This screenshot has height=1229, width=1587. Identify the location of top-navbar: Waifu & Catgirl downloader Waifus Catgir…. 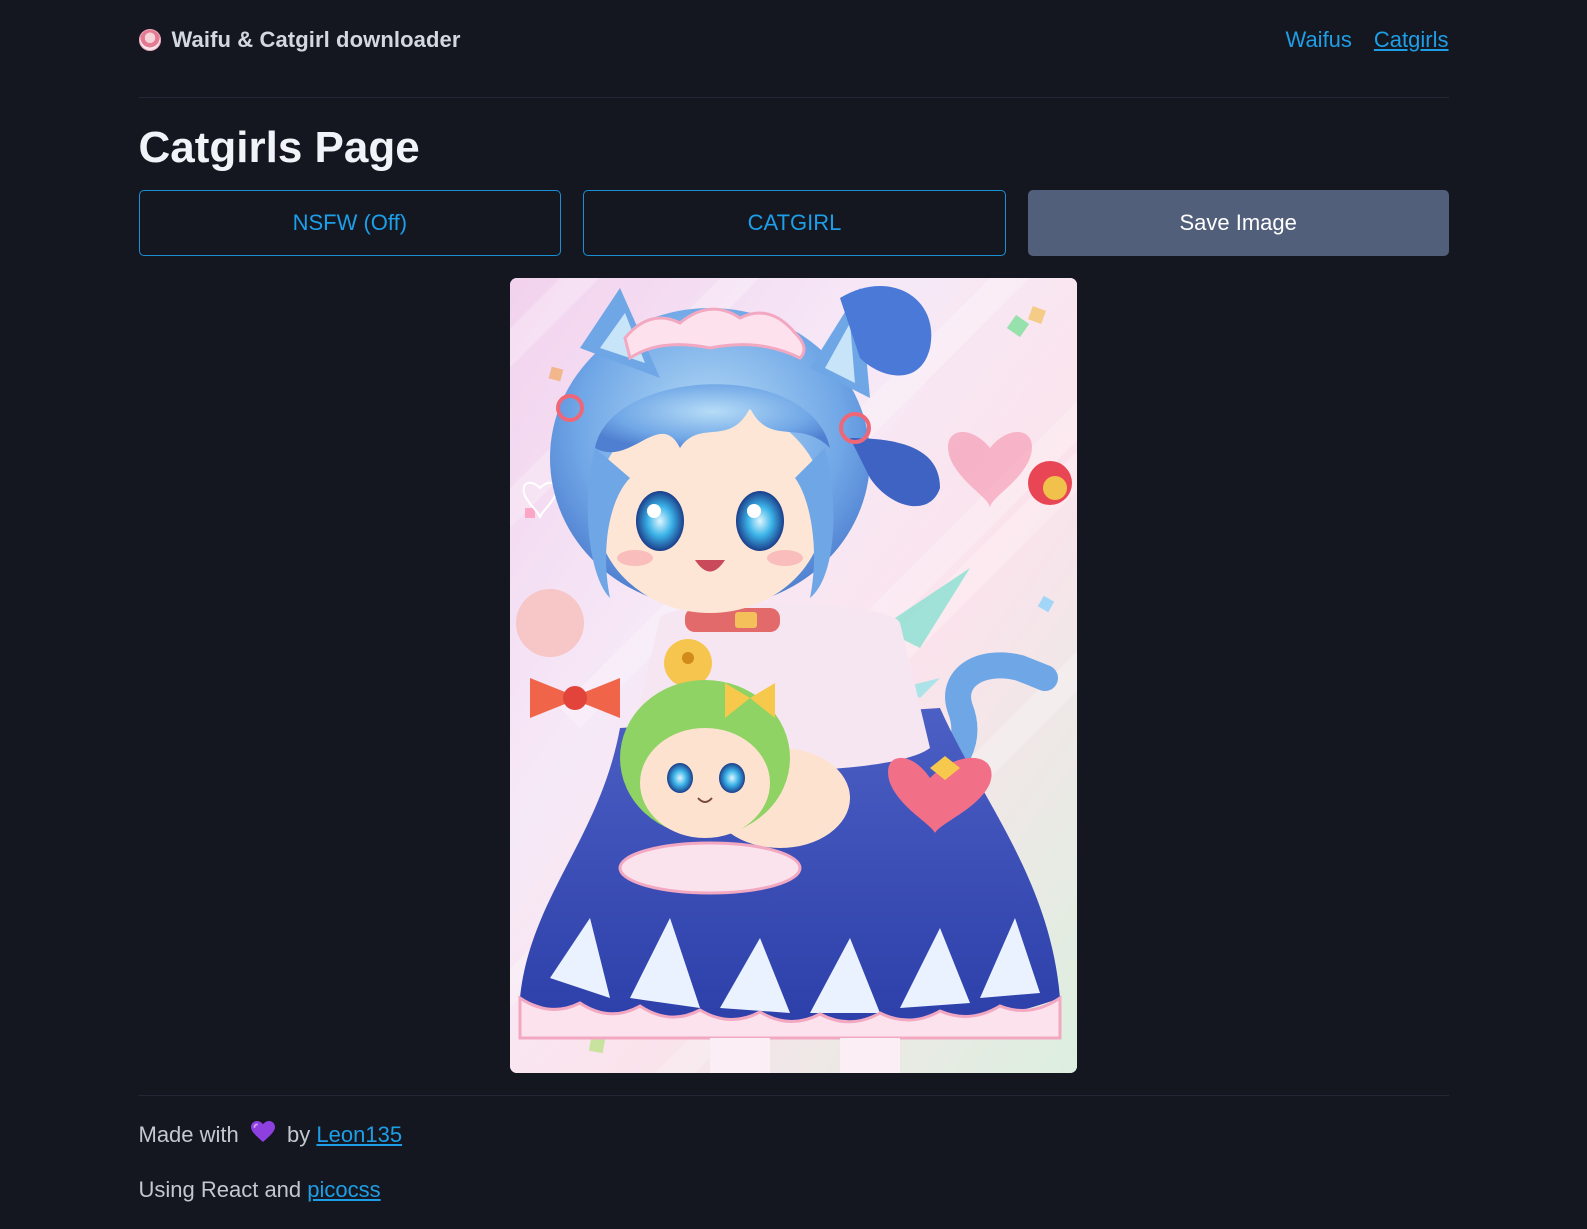
(793, 49).